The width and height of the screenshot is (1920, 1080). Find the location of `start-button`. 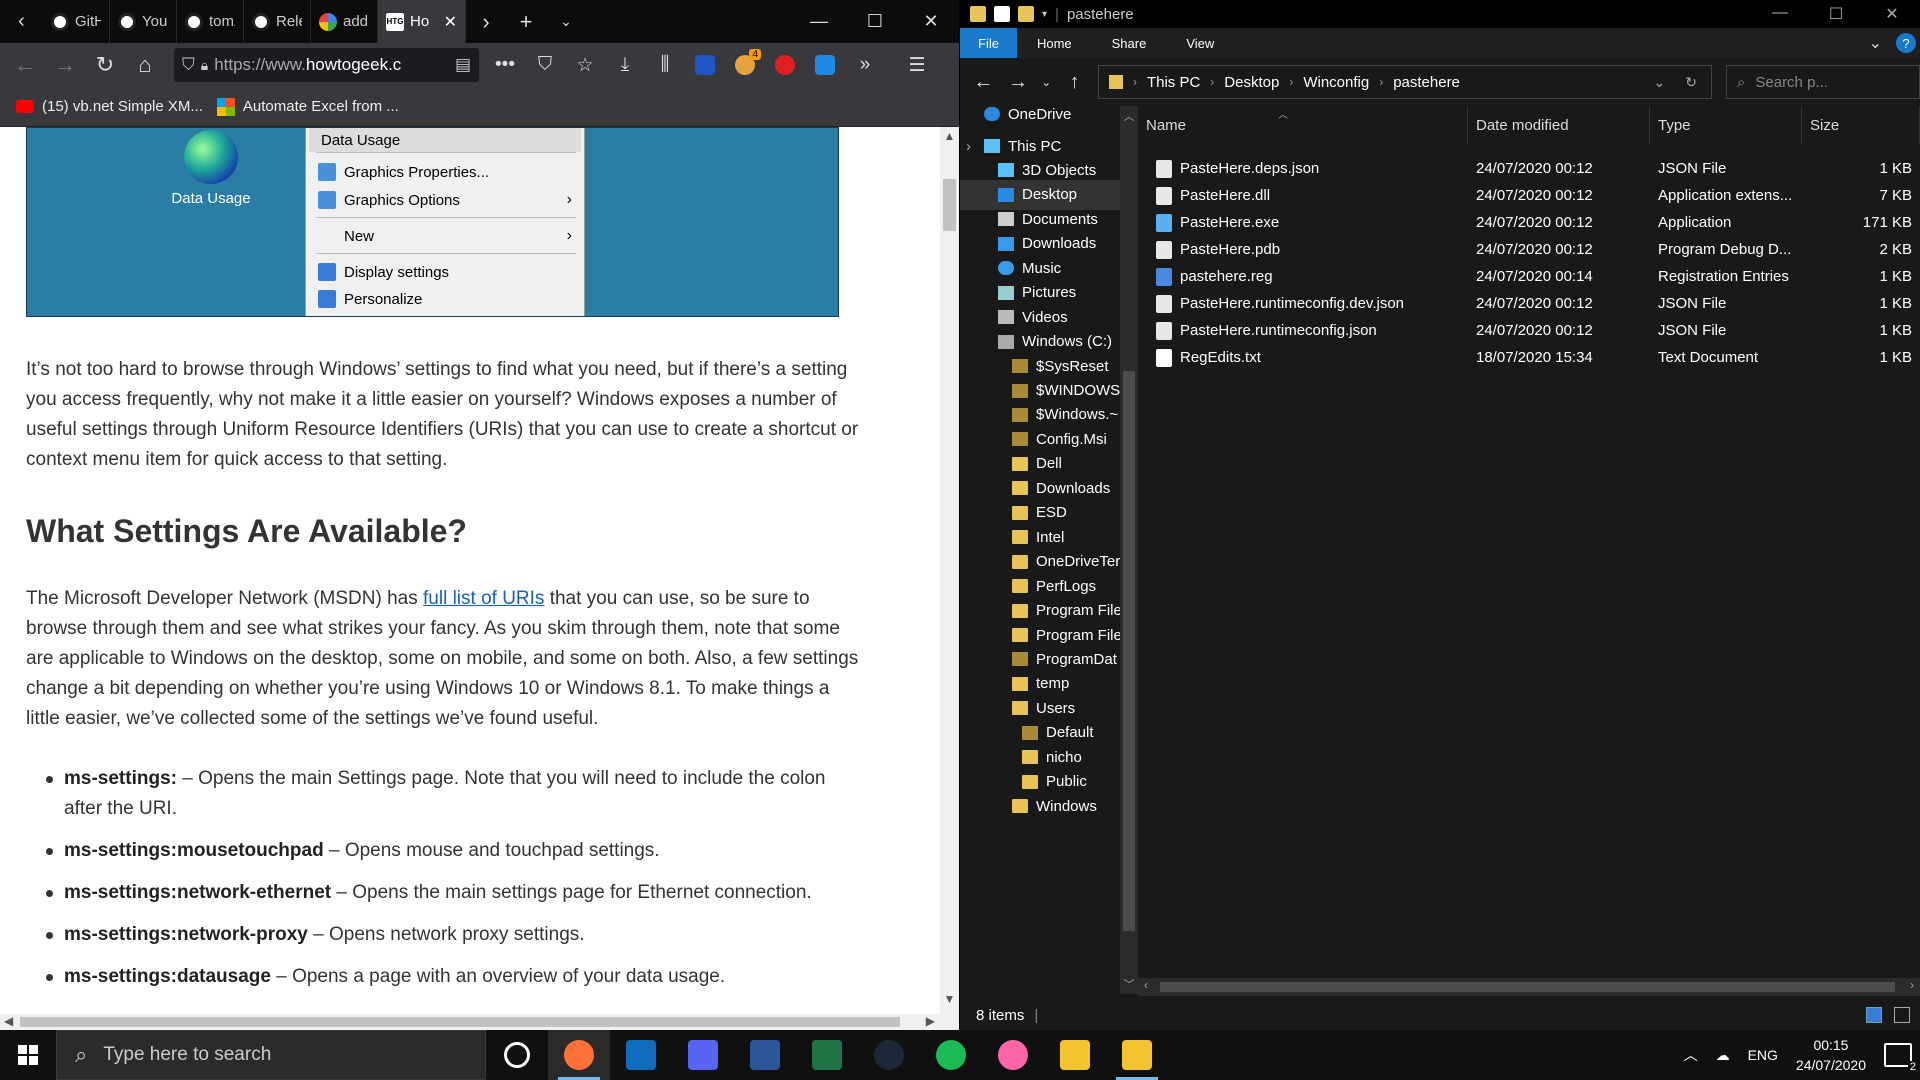

start-button is located at coordinates (28, 1055).